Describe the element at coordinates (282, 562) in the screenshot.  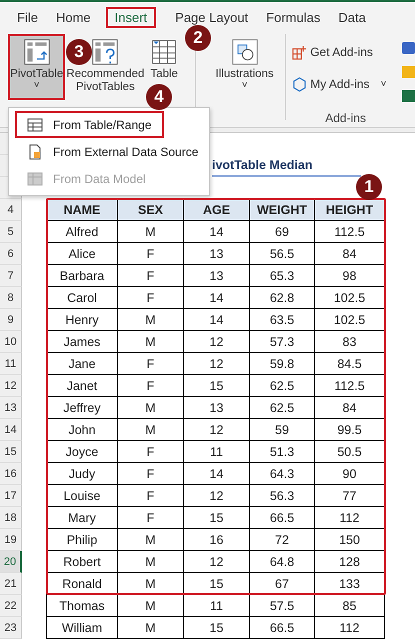
I see `table-cell: 64.8` at that location.